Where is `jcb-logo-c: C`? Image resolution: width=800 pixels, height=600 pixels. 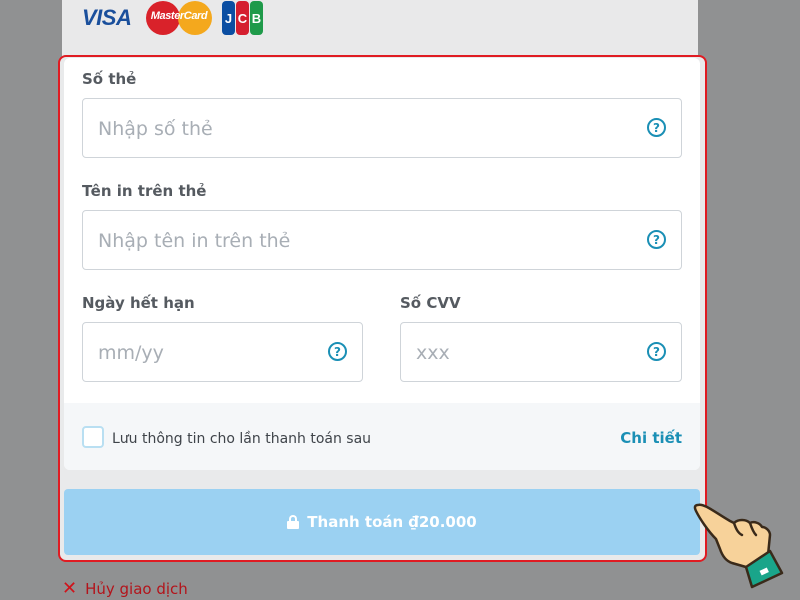 jcb-logo-c: C is located at coordinates (242, 18).